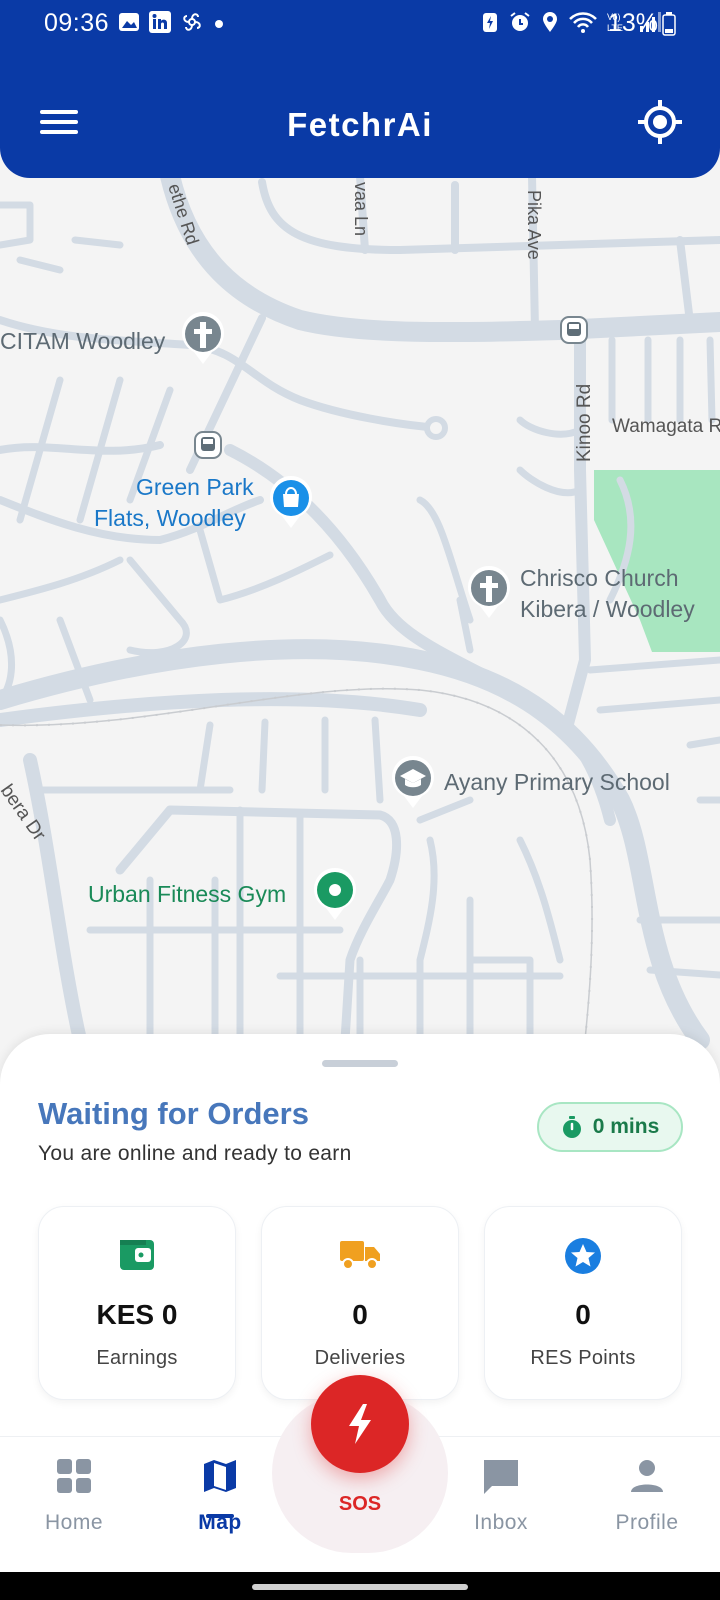 This screenshot has width=720, height=1600. Describe the element at coordinates (183, 214) in the screenshot. I see `road-label-ethe: ethe Rd` at that location.